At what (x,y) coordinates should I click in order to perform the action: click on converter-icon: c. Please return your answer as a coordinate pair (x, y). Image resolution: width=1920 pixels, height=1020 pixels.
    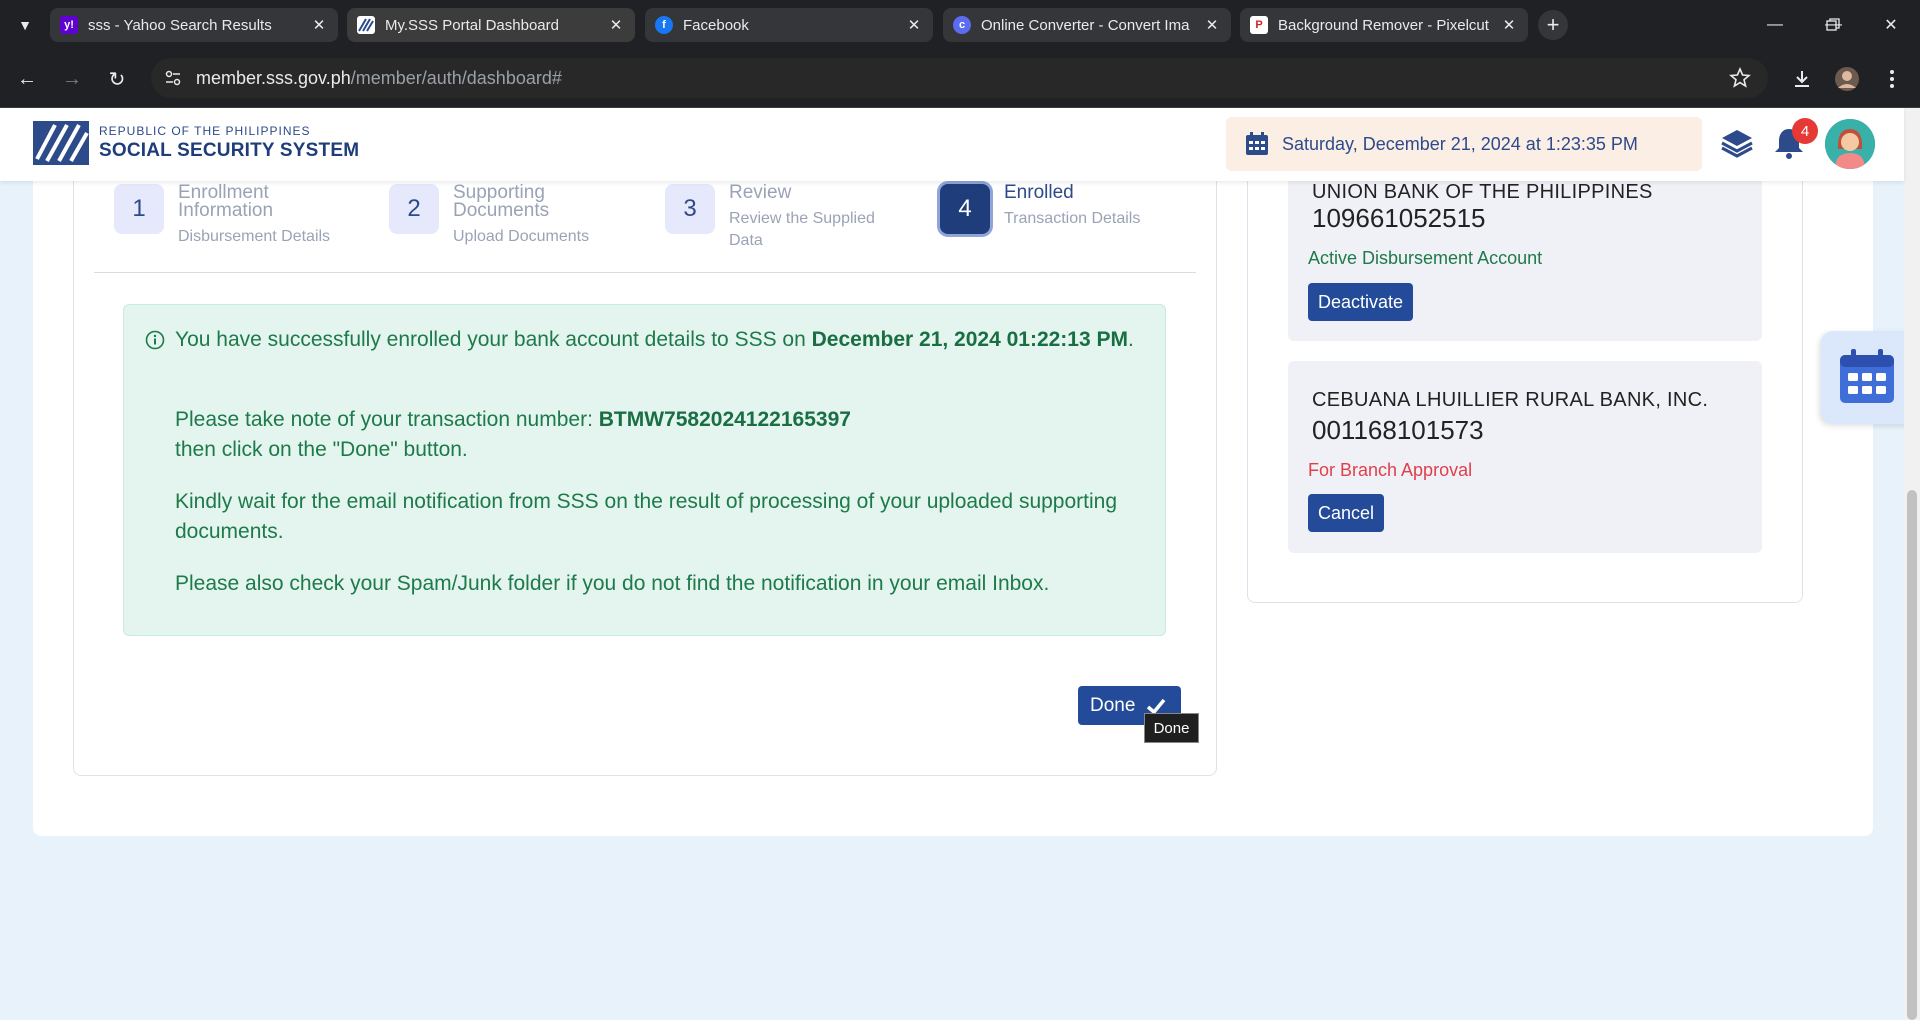
    Looking at the image, I should click on (962, 25).